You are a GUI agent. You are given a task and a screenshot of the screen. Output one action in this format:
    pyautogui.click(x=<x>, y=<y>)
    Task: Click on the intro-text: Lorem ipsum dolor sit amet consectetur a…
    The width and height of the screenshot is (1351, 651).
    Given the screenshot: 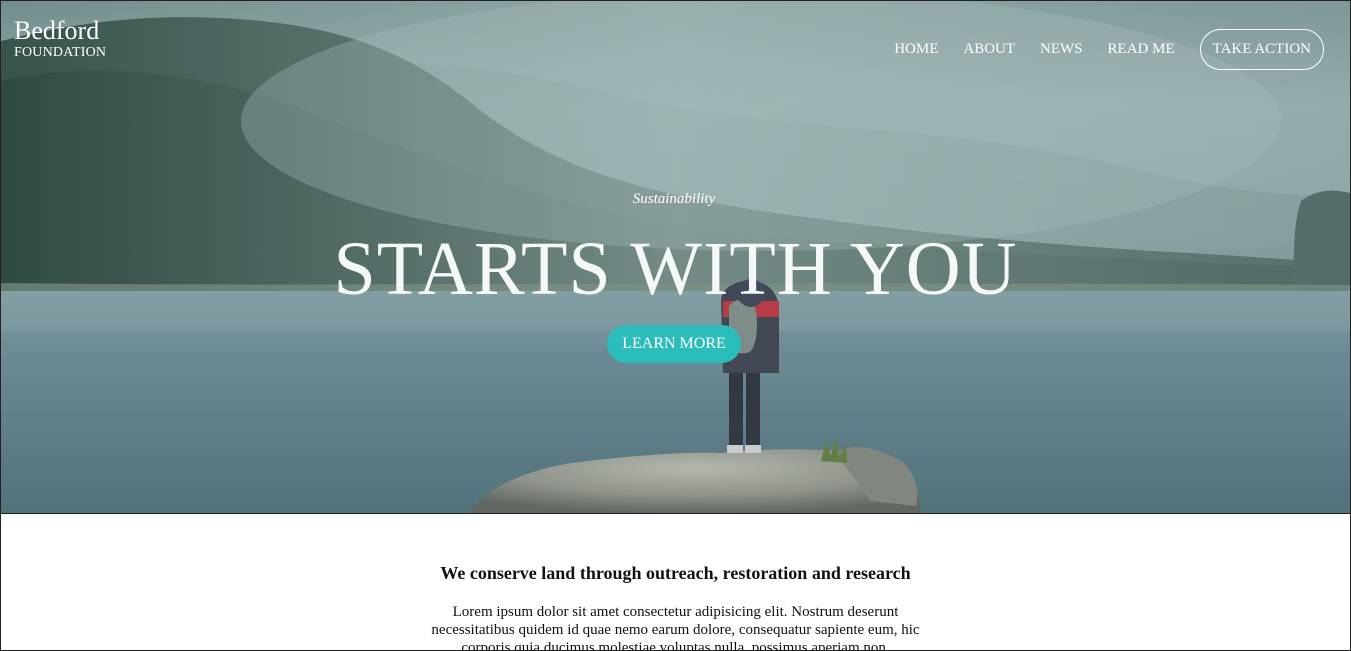 What is the action you would take?
    pyautogui.click(x=675, y=627)
    